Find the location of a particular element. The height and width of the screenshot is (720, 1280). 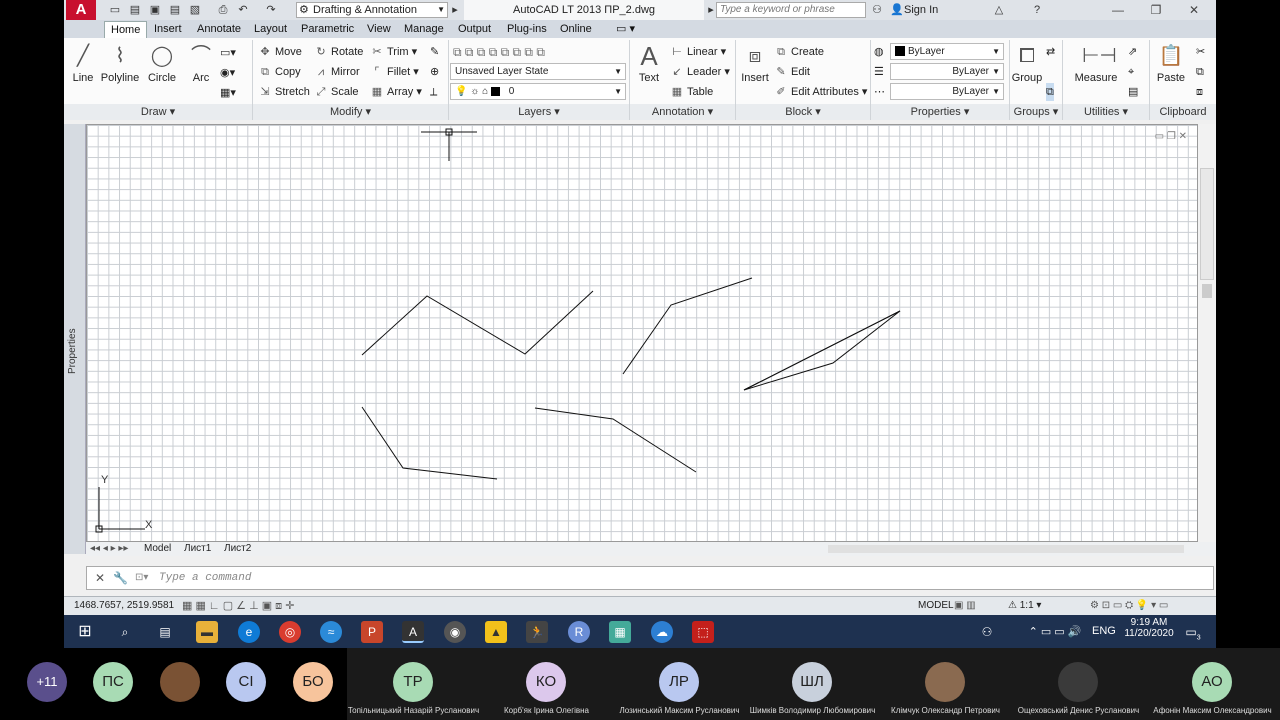

array-button: ▦ Array ▾ is located at coordinates (396, 92).